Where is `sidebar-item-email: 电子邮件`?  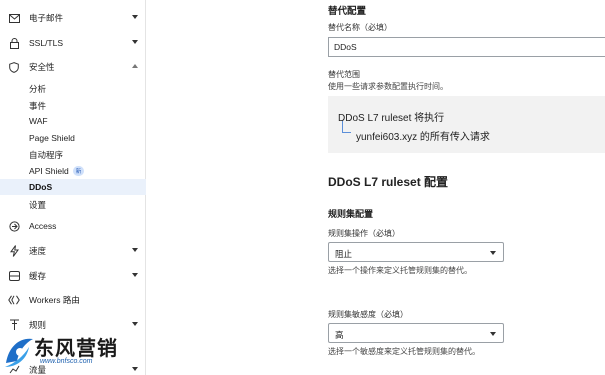
sidebar-item-email: 电子邮件 is located at coordinates (73, 18).